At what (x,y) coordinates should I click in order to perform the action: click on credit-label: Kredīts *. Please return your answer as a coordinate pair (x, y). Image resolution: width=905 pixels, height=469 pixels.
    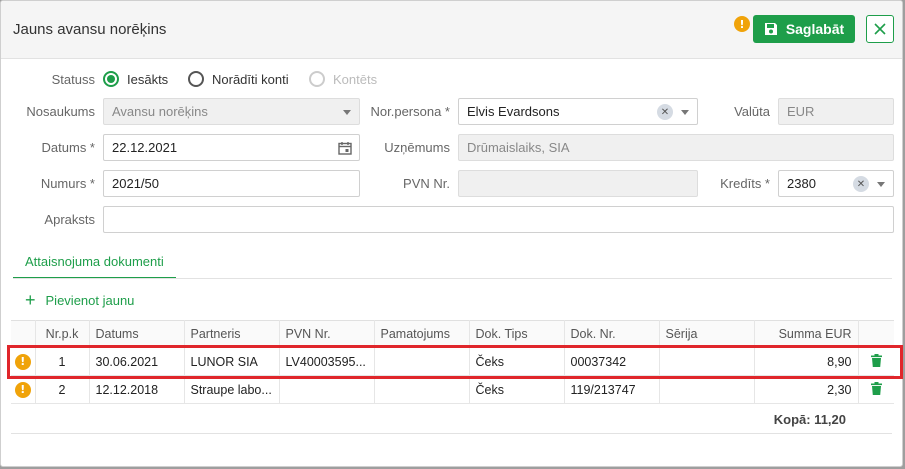
    Looking at the image, I should click on (745, 183).